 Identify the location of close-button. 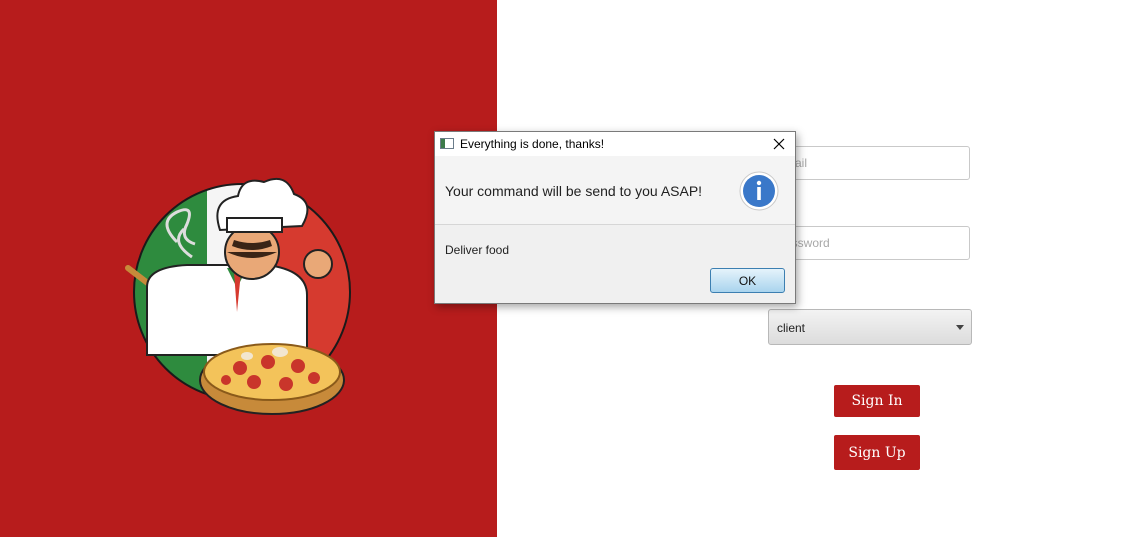
(779, 144).